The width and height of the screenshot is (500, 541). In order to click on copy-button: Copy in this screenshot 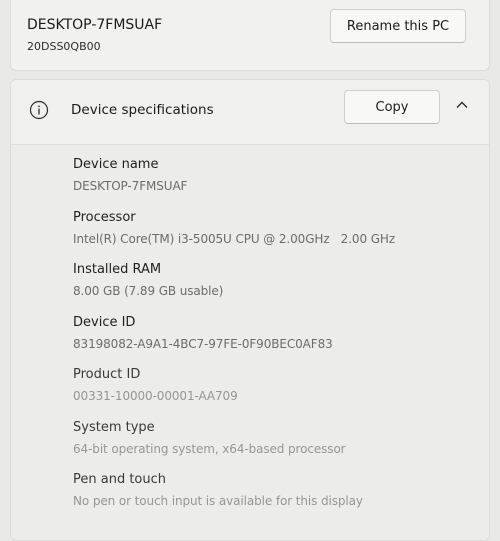, I will do `click(392, 107)`.